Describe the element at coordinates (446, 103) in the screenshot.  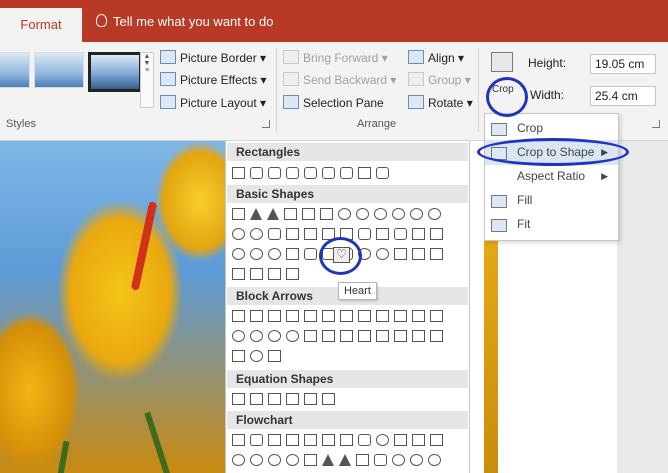
I see `rotate-label: Rotate` at that location.